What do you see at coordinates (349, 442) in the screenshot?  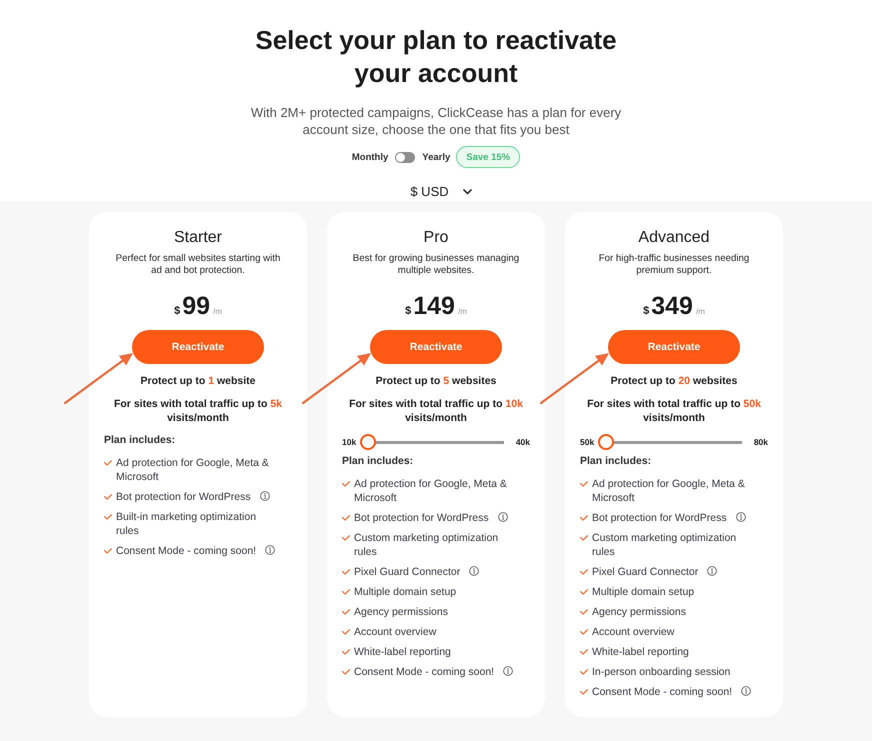 I see `slider-min-label: 10k` at bounding box center [349, 442].